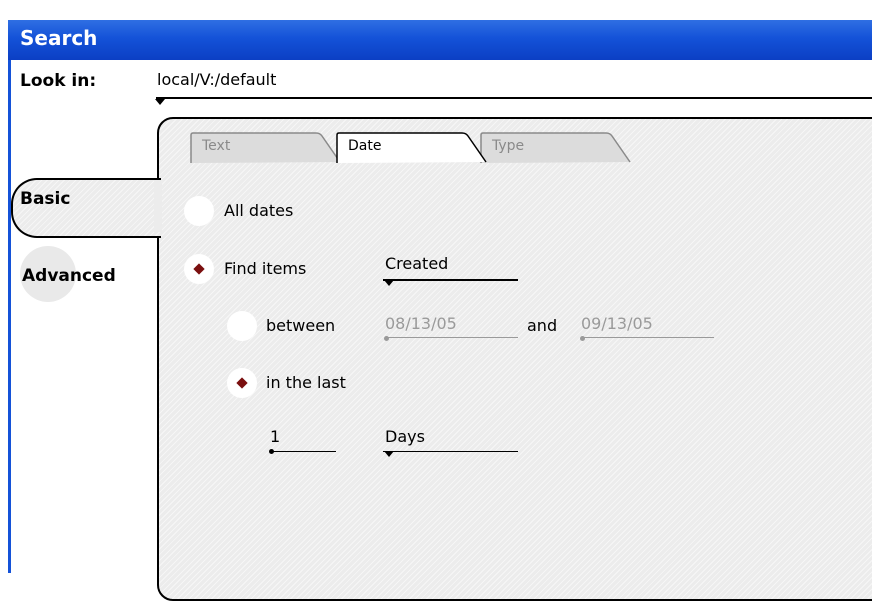 Image resolution: width=872 pixels, height=601 pixels. What do you see at coordinates (45, 199) in the screenshot?
I see `side-tab-basic-label: Basic` at bounding box center [45, 199].